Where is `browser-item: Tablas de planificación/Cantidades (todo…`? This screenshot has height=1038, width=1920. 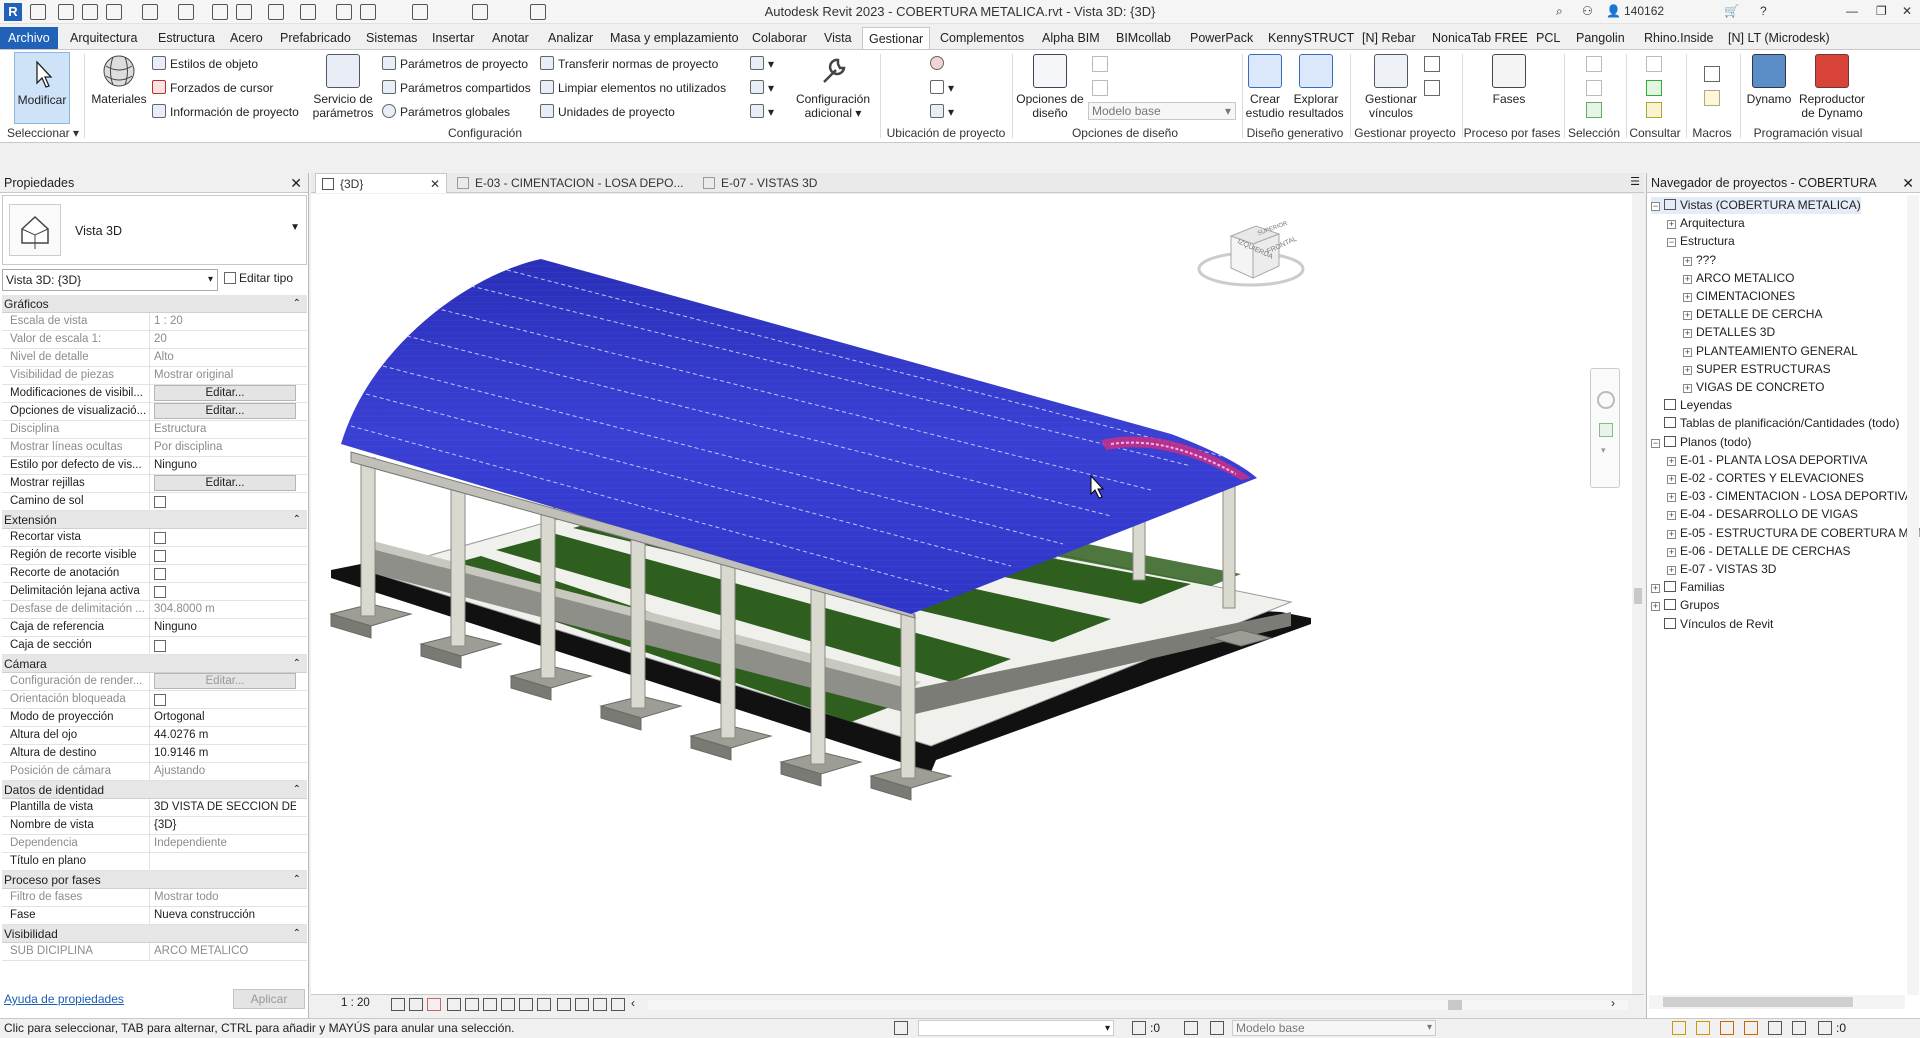
browser-item: Tablas de planificación/Cantidades (todo… is located at coordinates (1775, 423).